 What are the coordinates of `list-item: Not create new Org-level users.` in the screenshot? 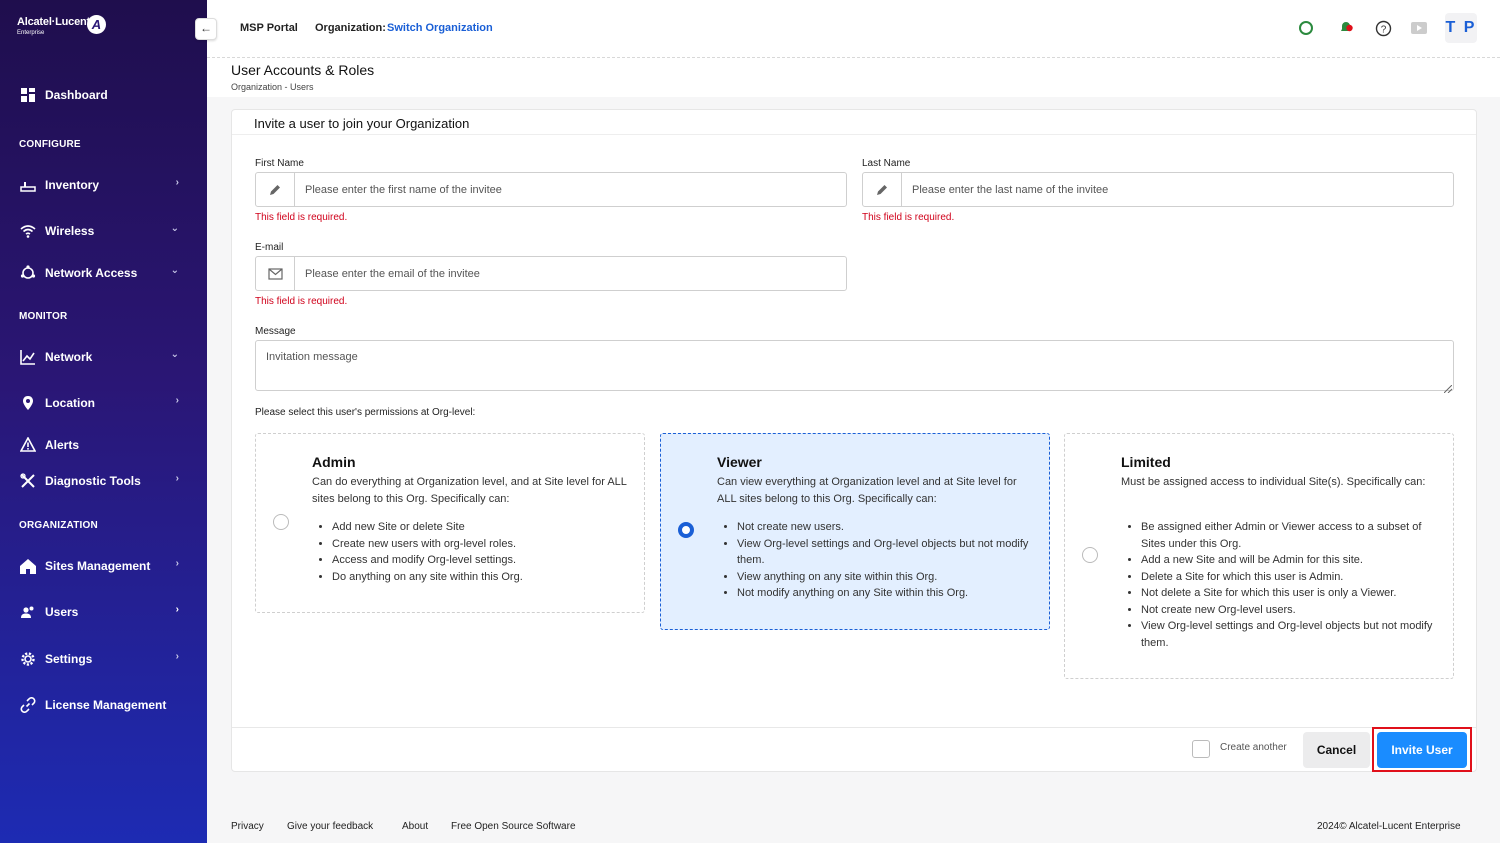 It's located at (1290, 610).